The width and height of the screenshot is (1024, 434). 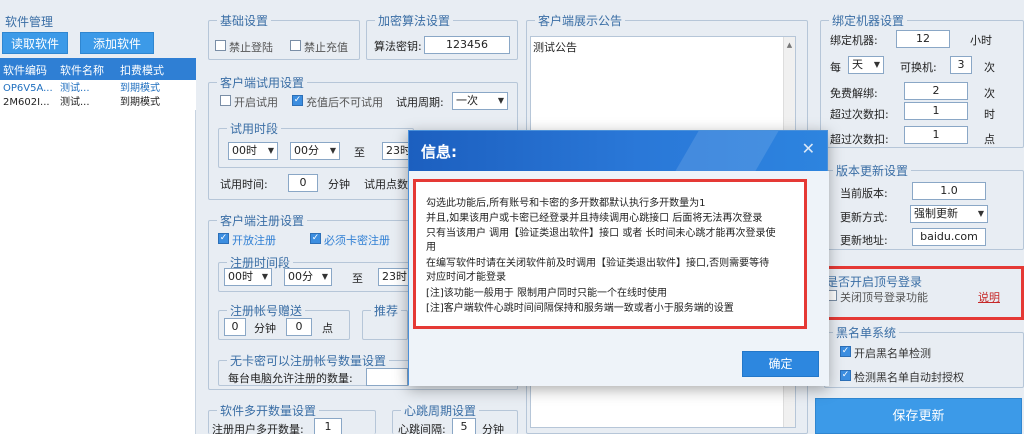 What do you see at coordinates (223, 238) in the screenshot?
I see `open-register-checkbox: ✓` at bounding box center [223, 238].